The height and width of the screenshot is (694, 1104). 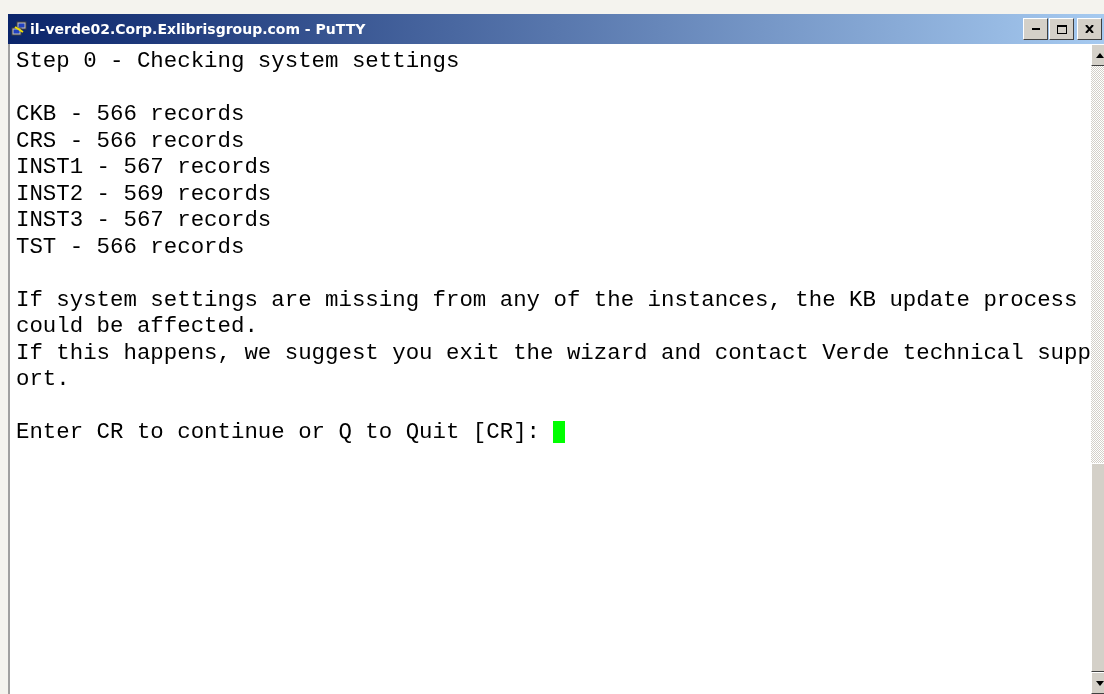 I want to click on maximize-icon, so click(x=1061, y=29).